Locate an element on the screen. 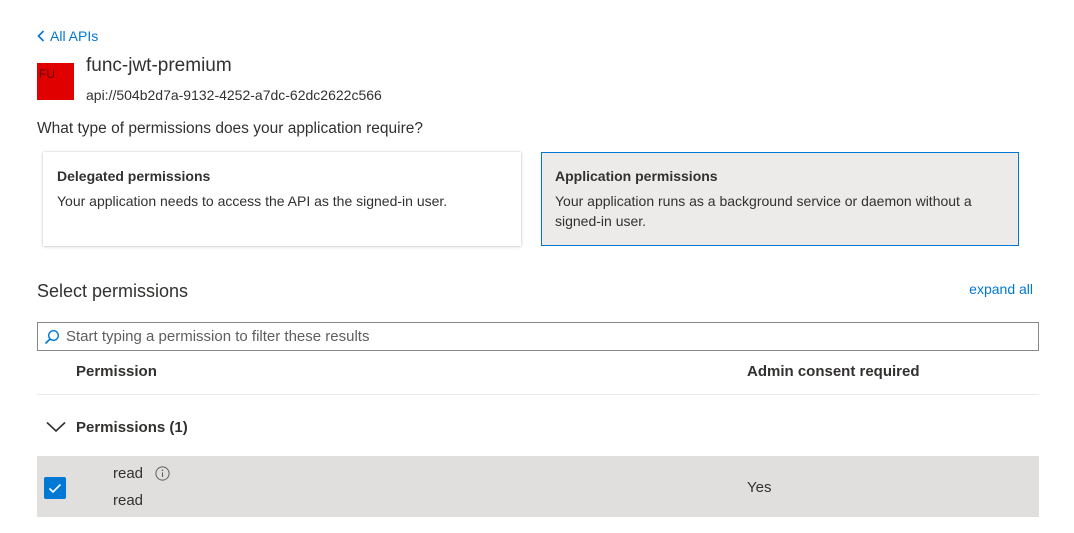 Image resolution: width=1074 pixels, height=533 pixels. permission-checkbox is located at coordinates (55, 488).